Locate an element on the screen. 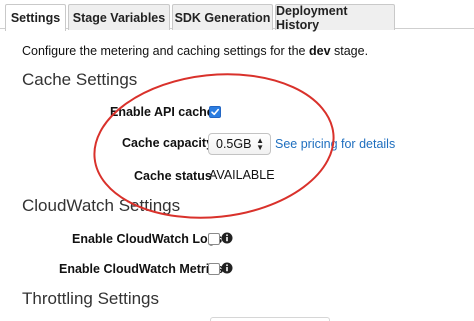  intro-suffix: stage. is located at coordinates (349, 51).